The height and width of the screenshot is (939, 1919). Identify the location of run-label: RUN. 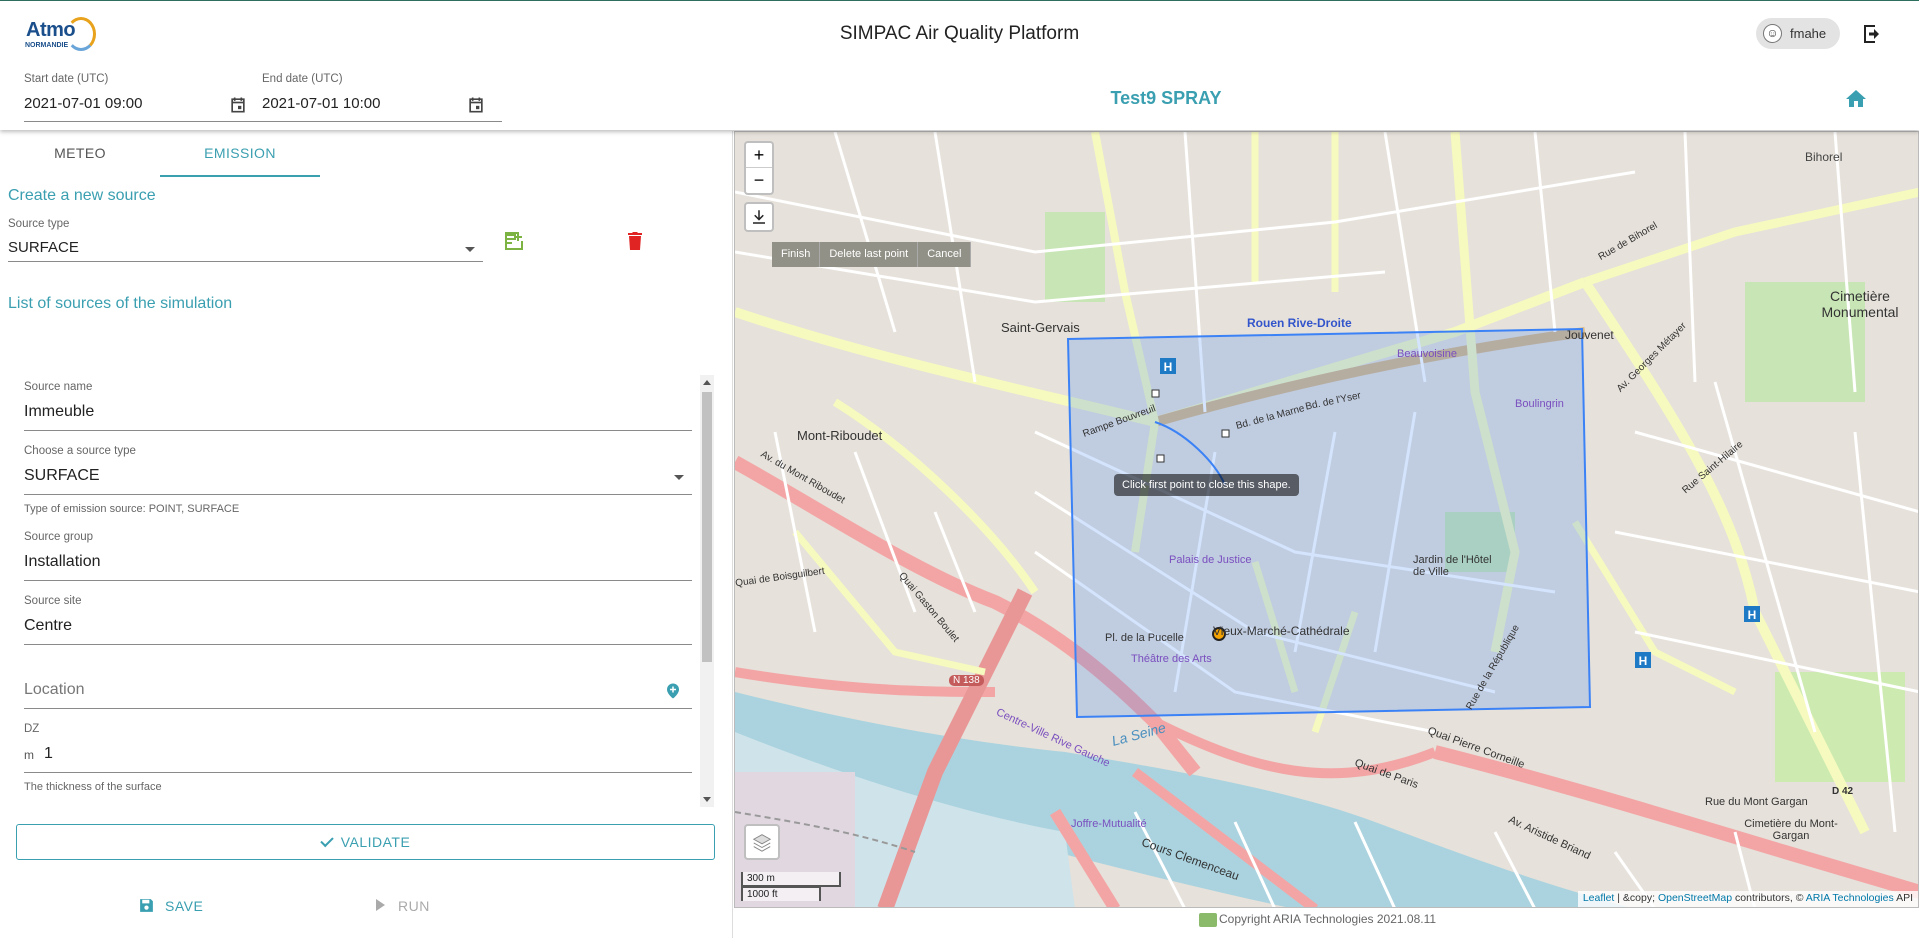
(414, 906).